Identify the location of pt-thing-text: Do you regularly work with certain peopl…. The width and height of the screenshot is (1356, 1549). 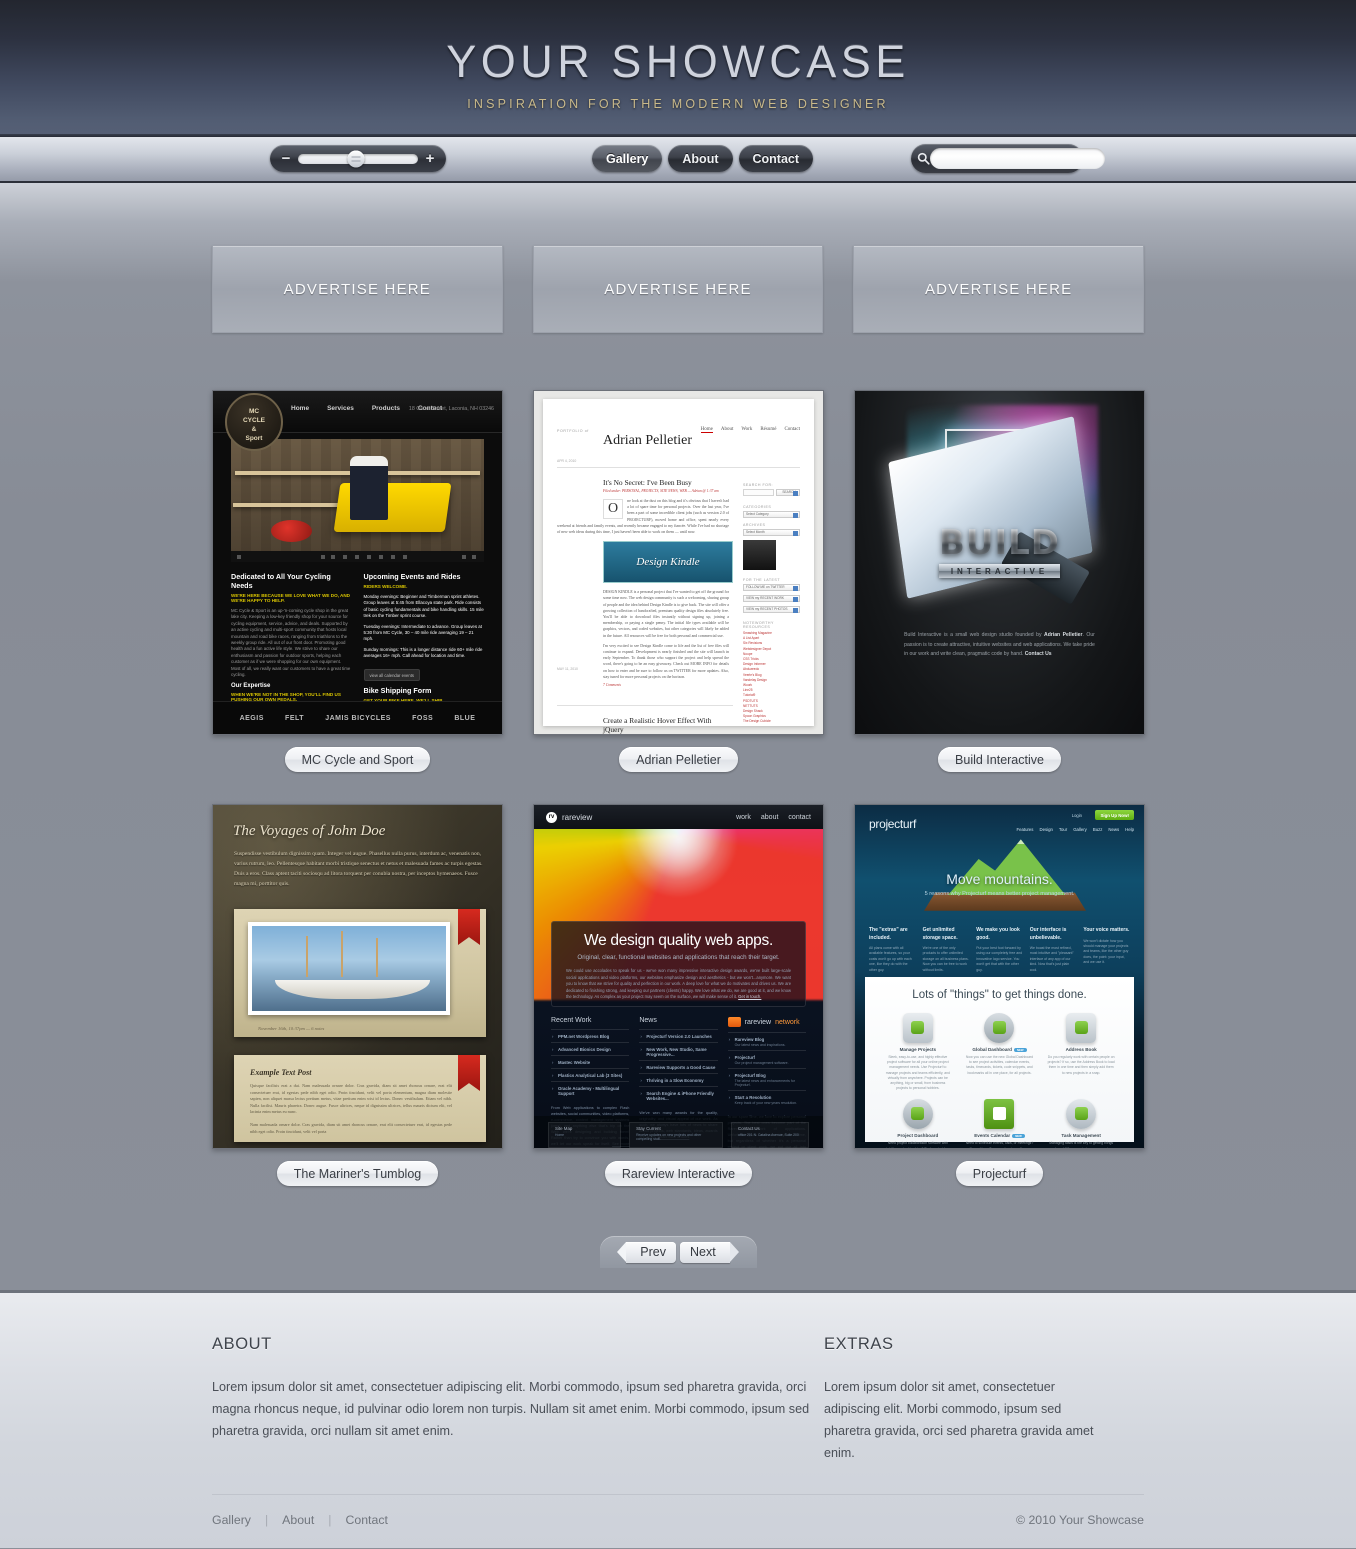
(1081, 1065).